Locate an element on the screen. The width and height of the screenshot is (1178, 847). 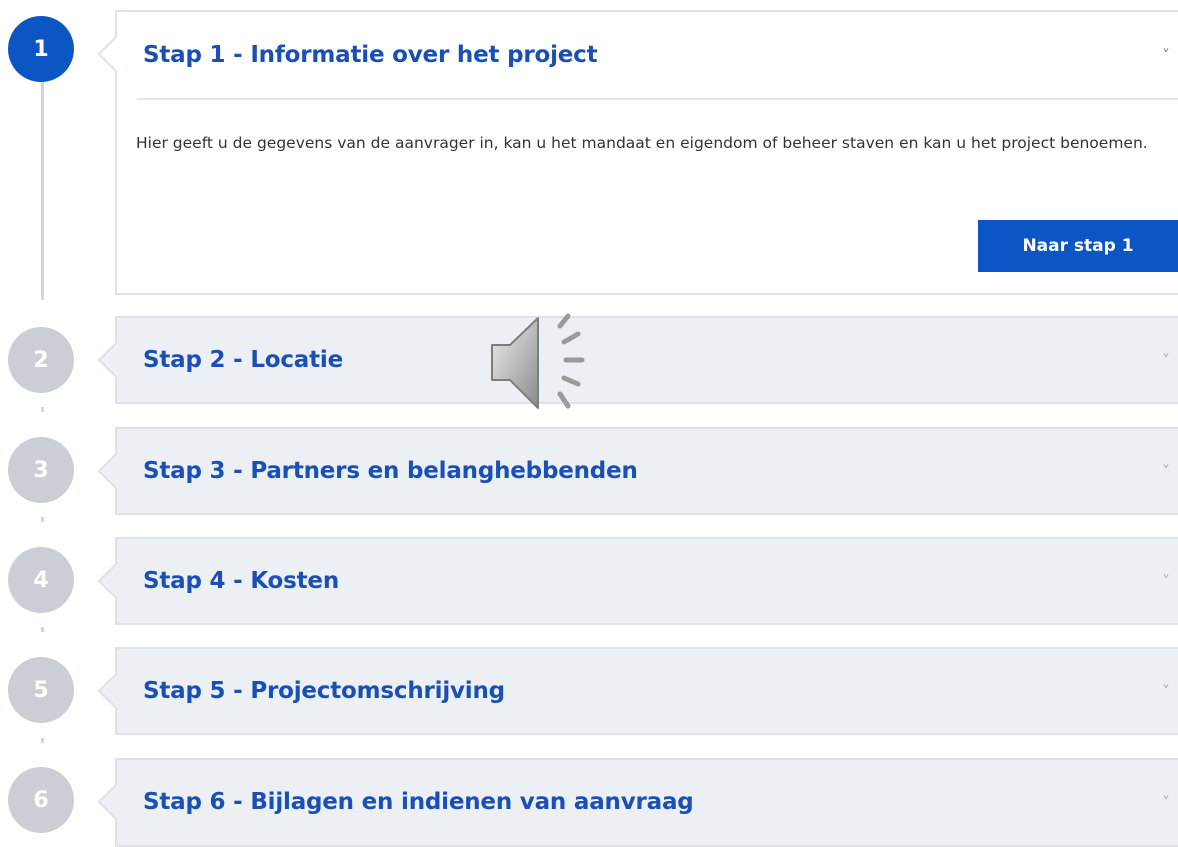
panel-divider is located at coordinates (657, 99).